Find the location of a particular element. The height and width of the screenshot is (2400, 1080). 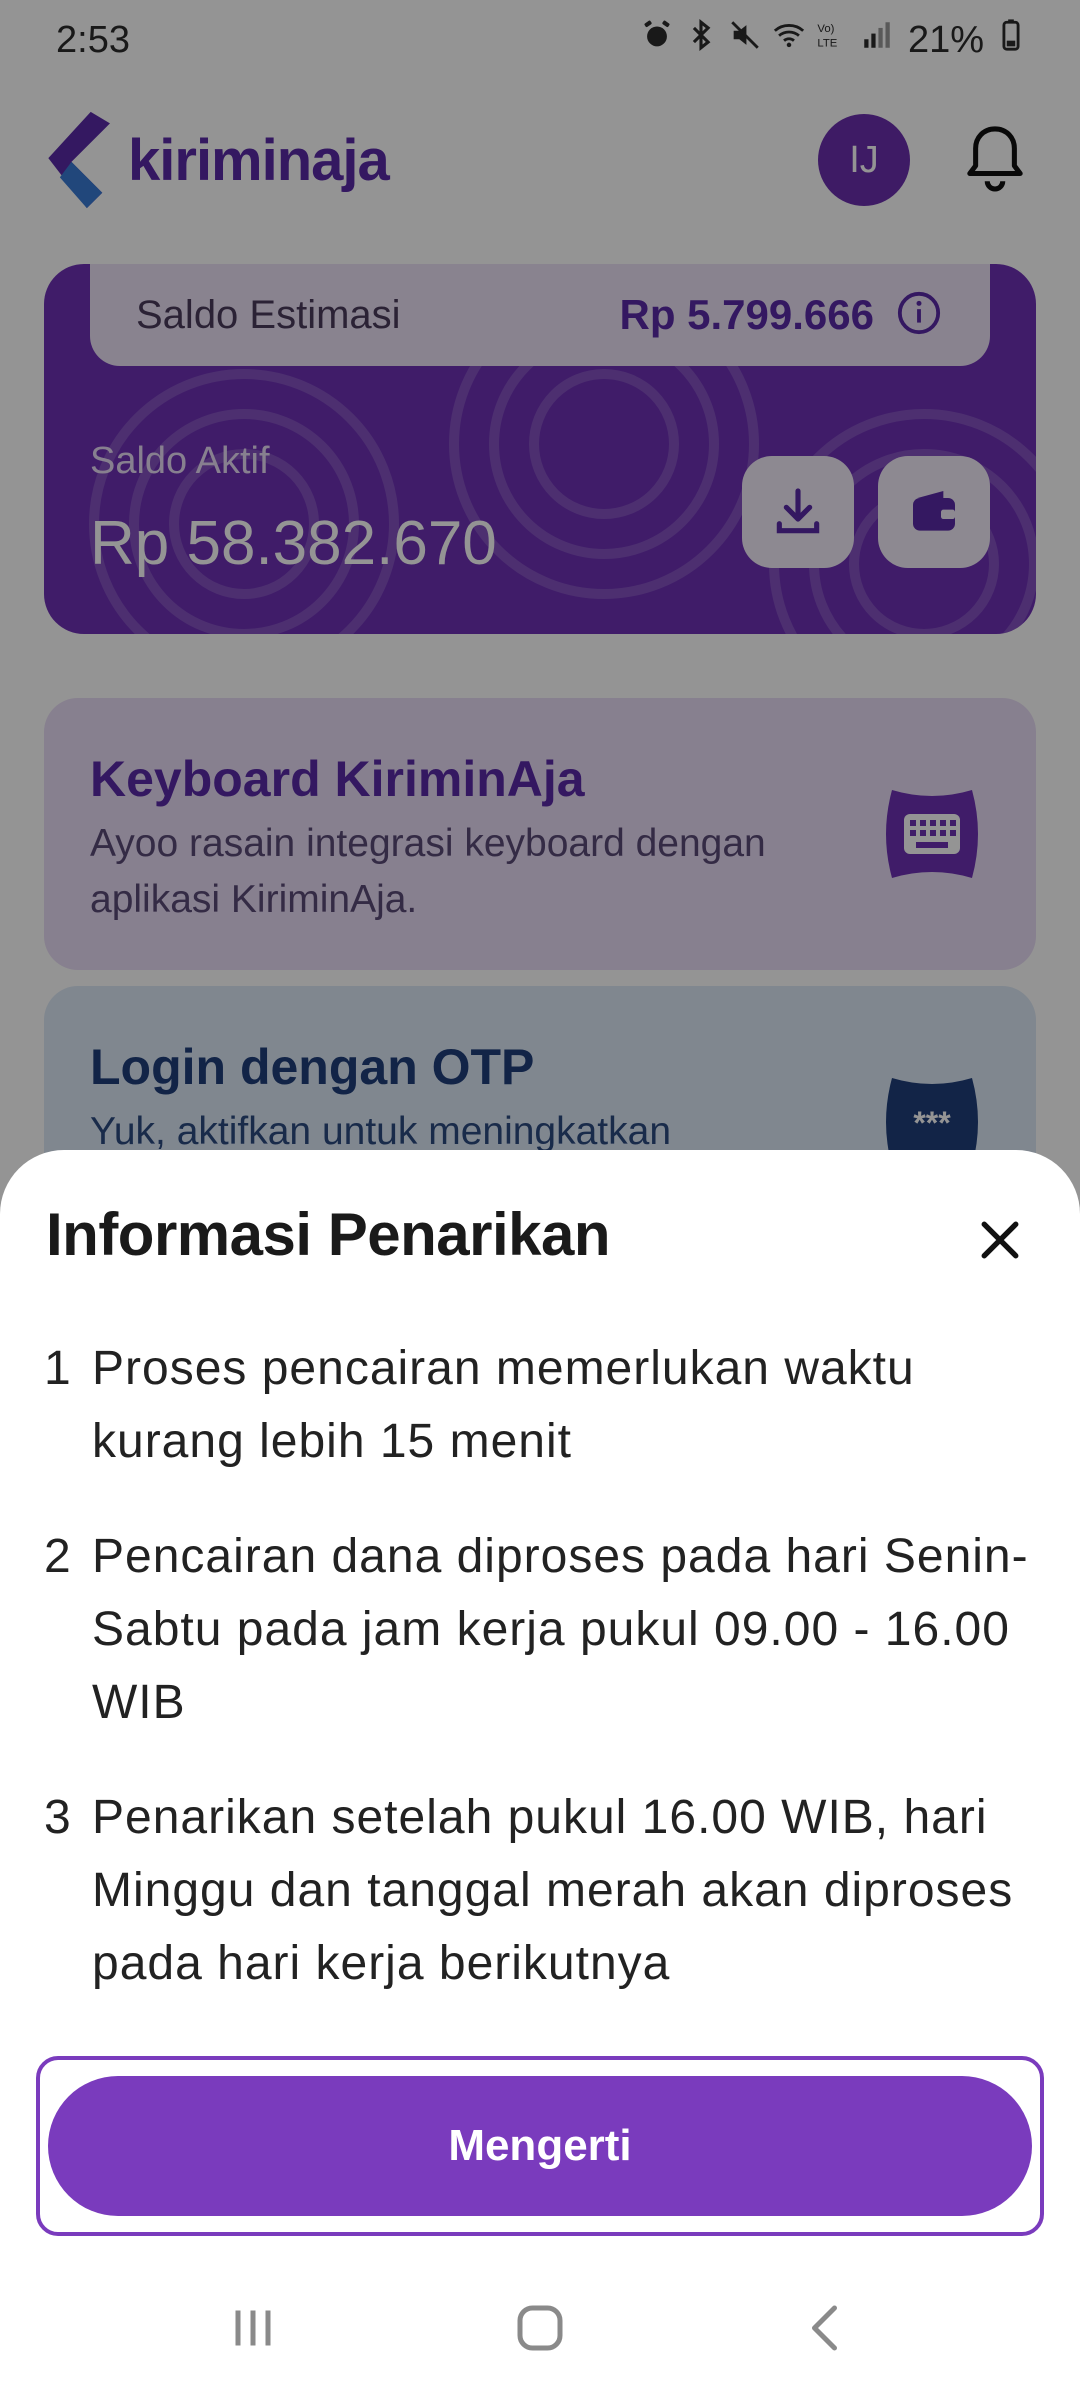

home-icon is located at coordinates (540, 2330).